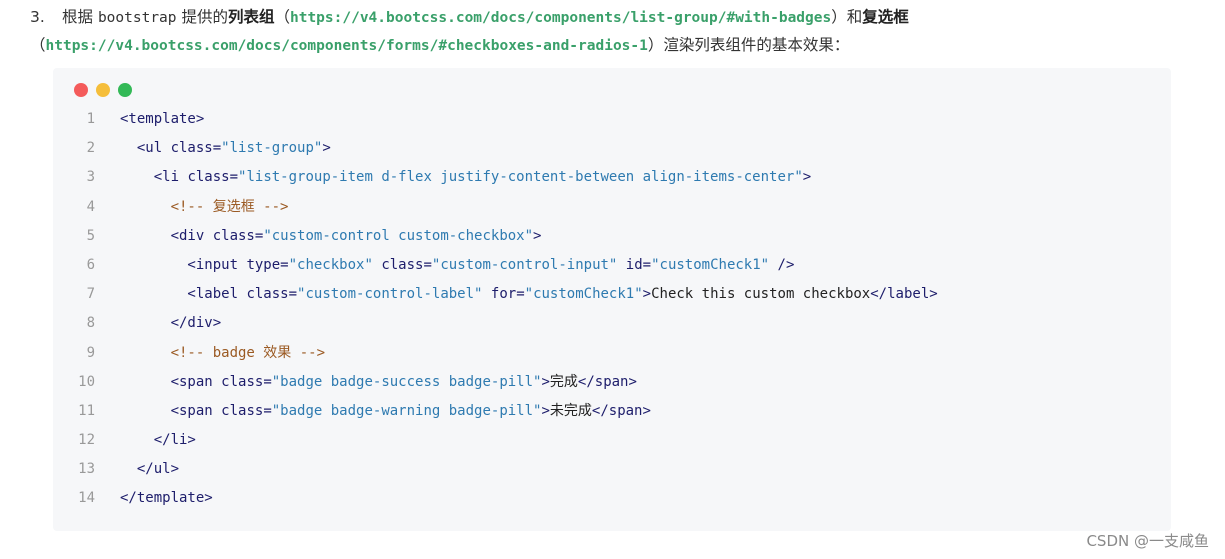 Image resolution: width=1225 pixels, height=559 pixels. What do you see at coordinates (634, 264) in the screenshot?
I see `code-token: id` at bounding box center [634, 264].